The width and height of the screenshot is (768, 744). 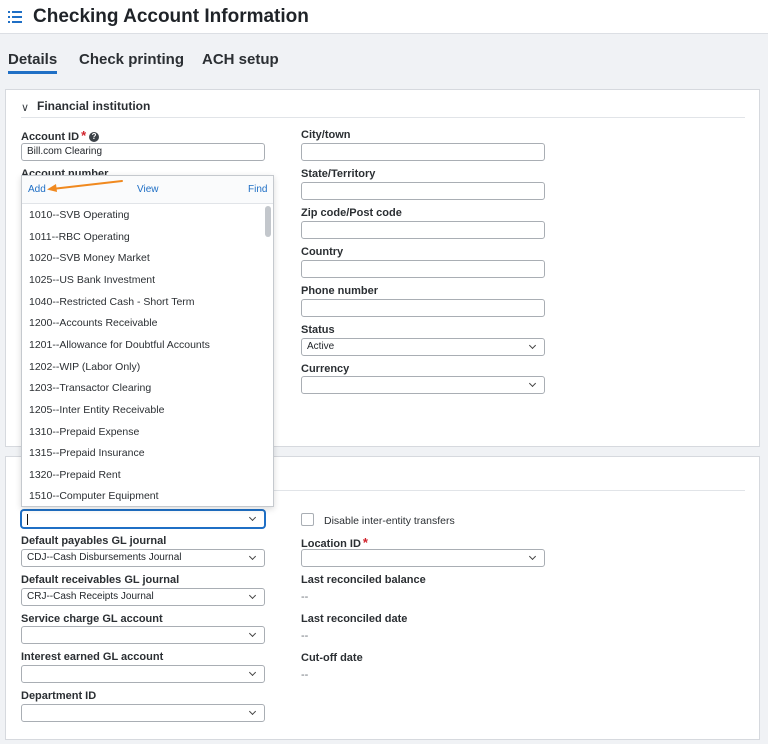 I want to click on department-id-select, so click(x=143, y=713).